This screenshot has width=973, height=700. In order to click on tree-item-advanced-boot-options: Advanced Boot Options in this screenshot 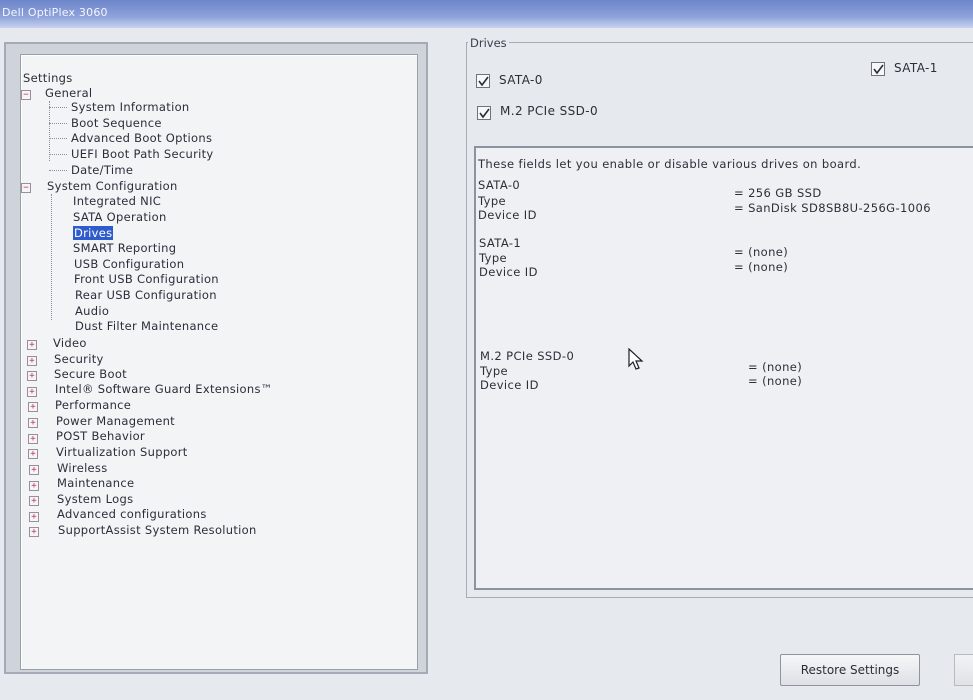, I will do `click(141, 138)`.